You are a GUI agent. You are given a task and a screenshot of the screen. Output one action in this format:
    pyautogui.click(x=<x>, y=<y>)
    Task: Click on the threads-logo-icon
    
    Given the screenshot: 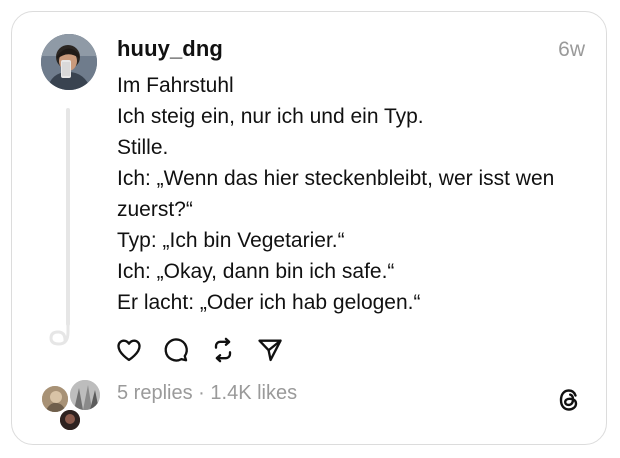 What is the action you would take?
    pyautogui.click(x=569, y=400)
    